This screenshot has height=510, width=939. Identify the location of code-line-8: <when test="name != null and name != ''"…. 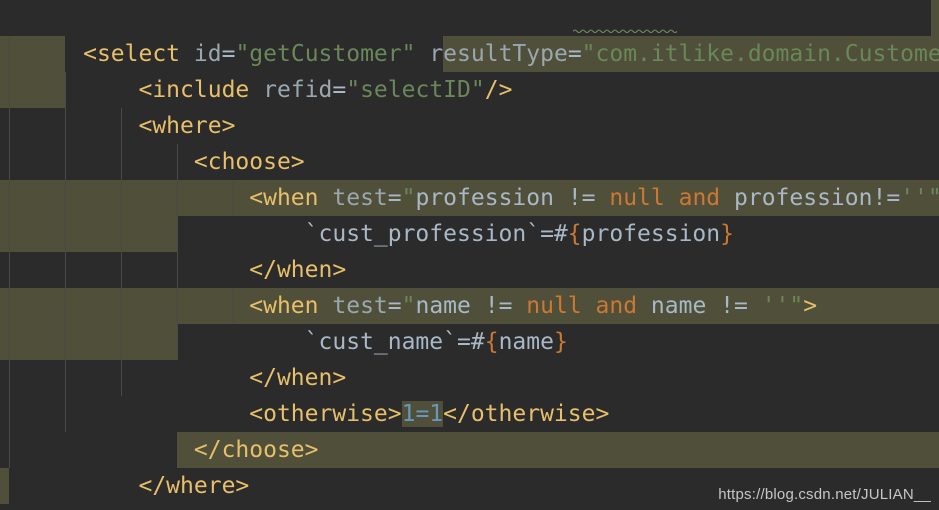
(469, 285).